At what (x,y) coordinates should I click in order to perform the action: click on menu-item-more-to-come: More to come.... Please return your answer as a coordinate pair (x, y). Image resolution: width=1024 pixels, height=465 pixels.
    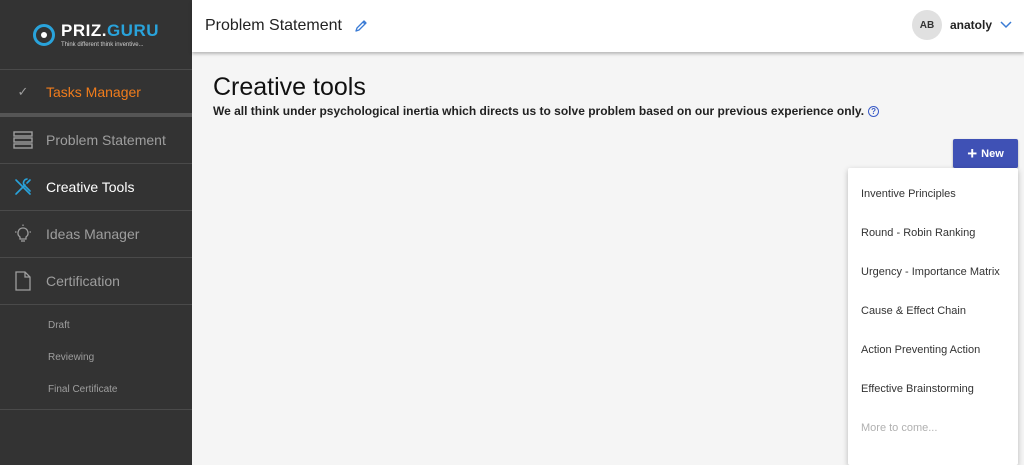
    Looking at the image, I should click on (899, 427).